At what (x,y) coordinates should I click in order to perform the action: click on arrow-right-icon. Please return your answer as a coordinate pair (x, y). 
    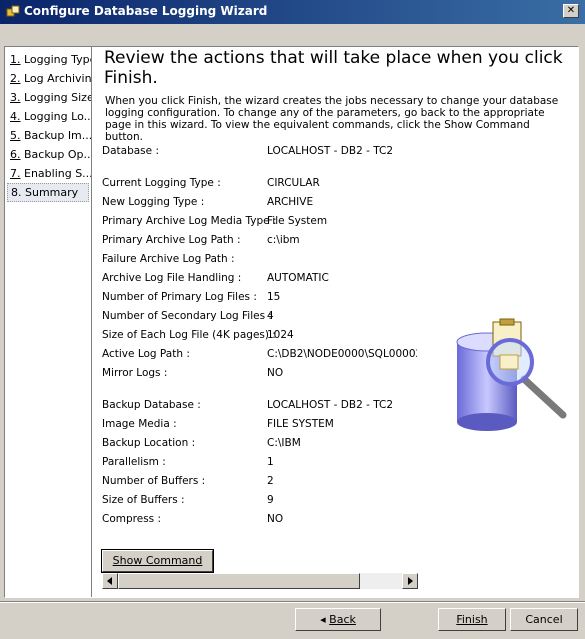
    Looking at the image, I should click on (410, 581).